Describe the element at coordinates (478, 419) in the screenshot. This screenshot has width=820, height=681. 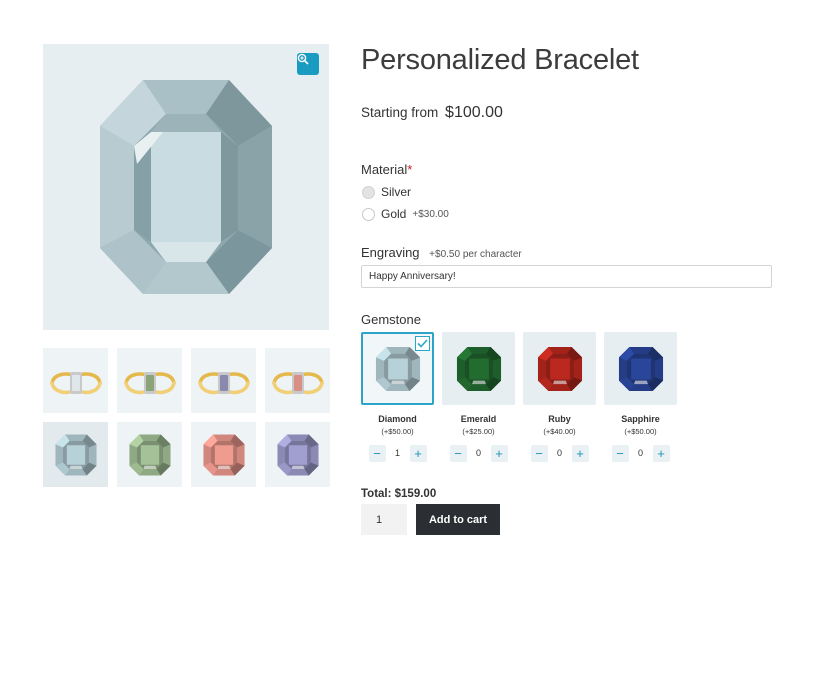
I see `gemstone-name: Emerald` at that location.